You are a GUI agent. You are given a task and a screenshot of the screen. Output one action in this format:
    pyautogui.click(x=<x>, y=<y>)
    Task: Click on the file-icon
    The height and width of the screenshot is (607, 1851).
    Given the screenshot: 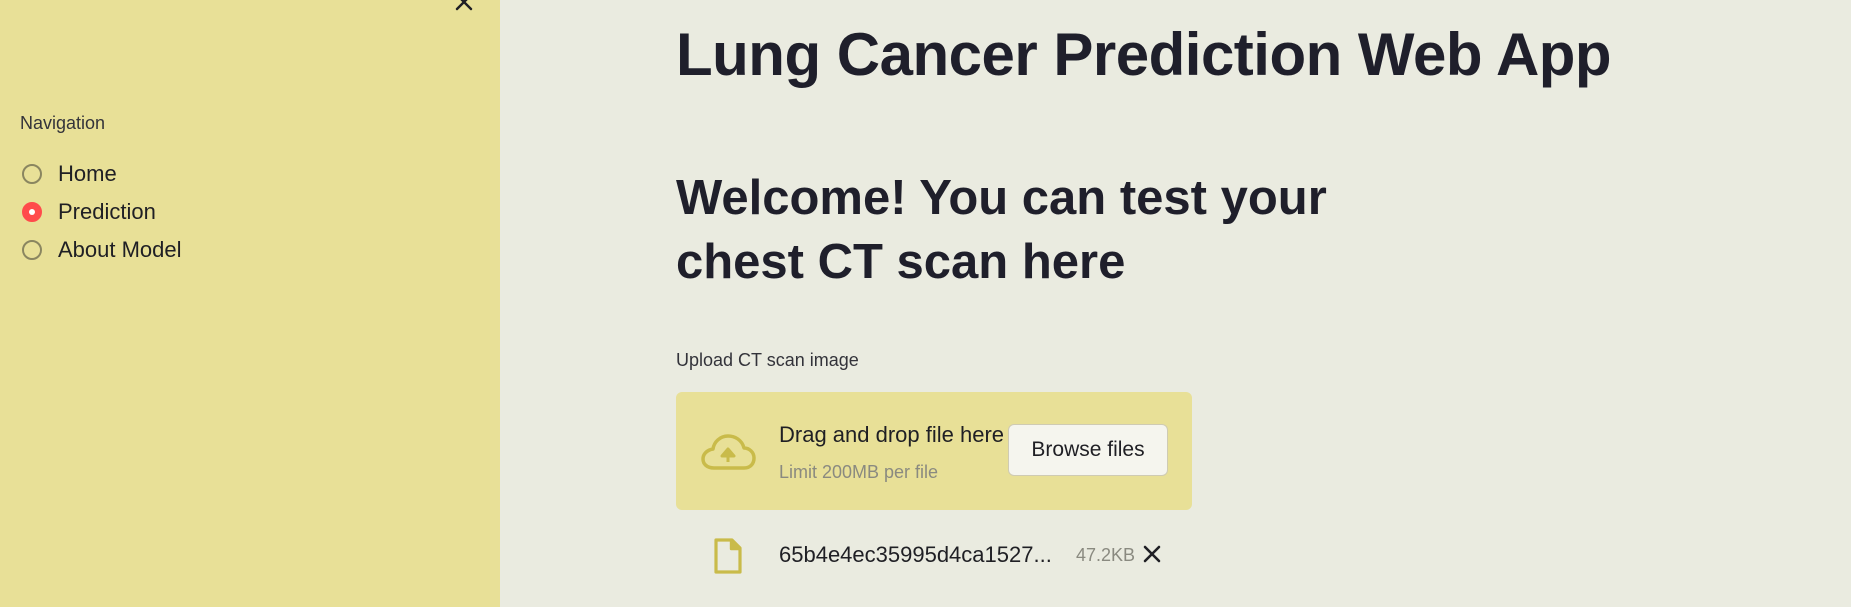 What is the action you would take?
    pyautogui.click(x=728, y=556)
    